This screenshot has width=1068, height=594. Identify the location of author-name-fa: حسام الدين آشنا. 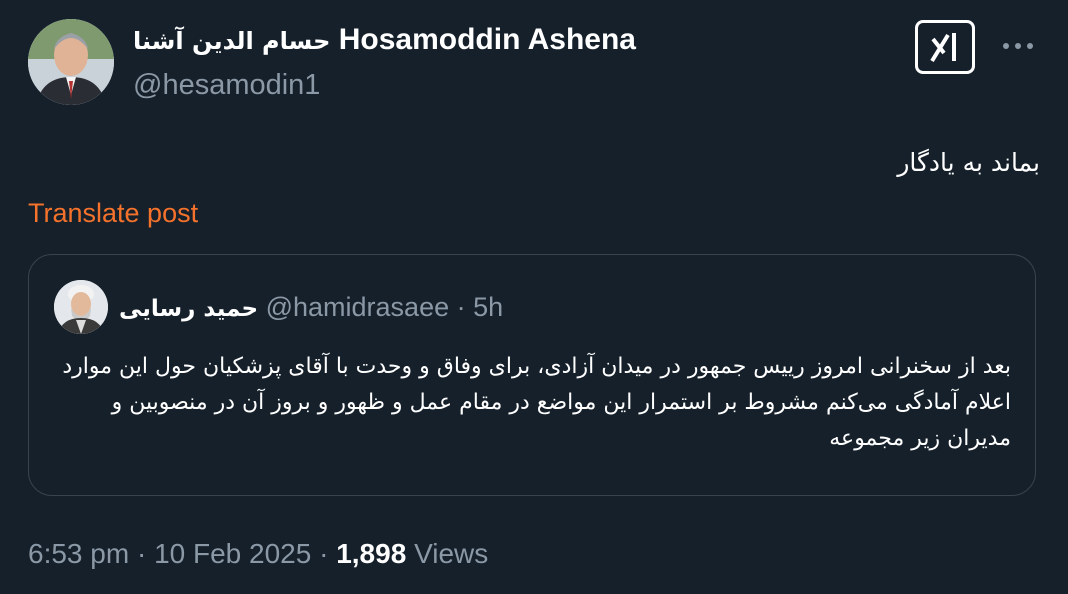
(232, 41).